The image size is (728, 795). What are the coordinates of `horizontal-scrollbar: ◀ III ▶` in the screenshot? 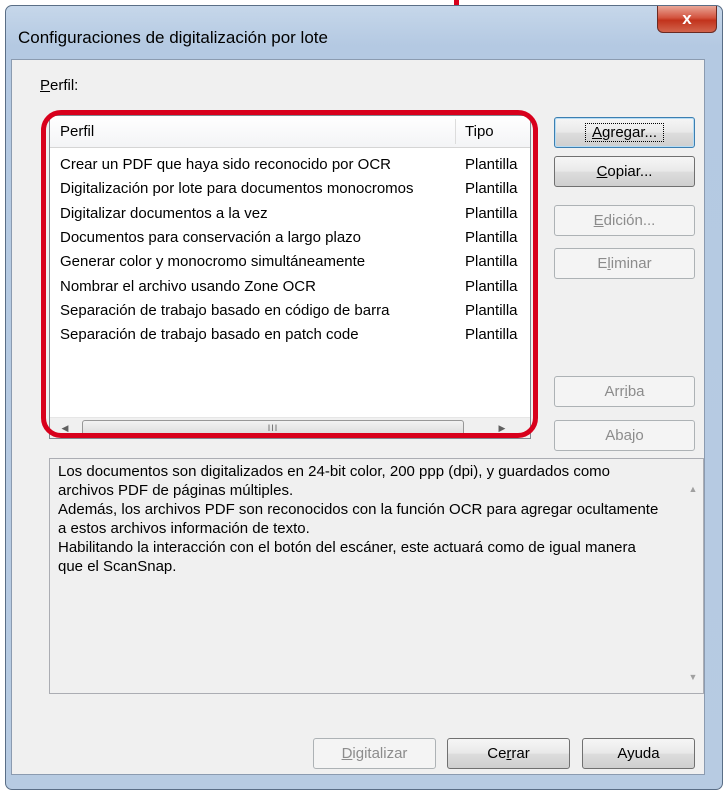 It's located at (290, 427).